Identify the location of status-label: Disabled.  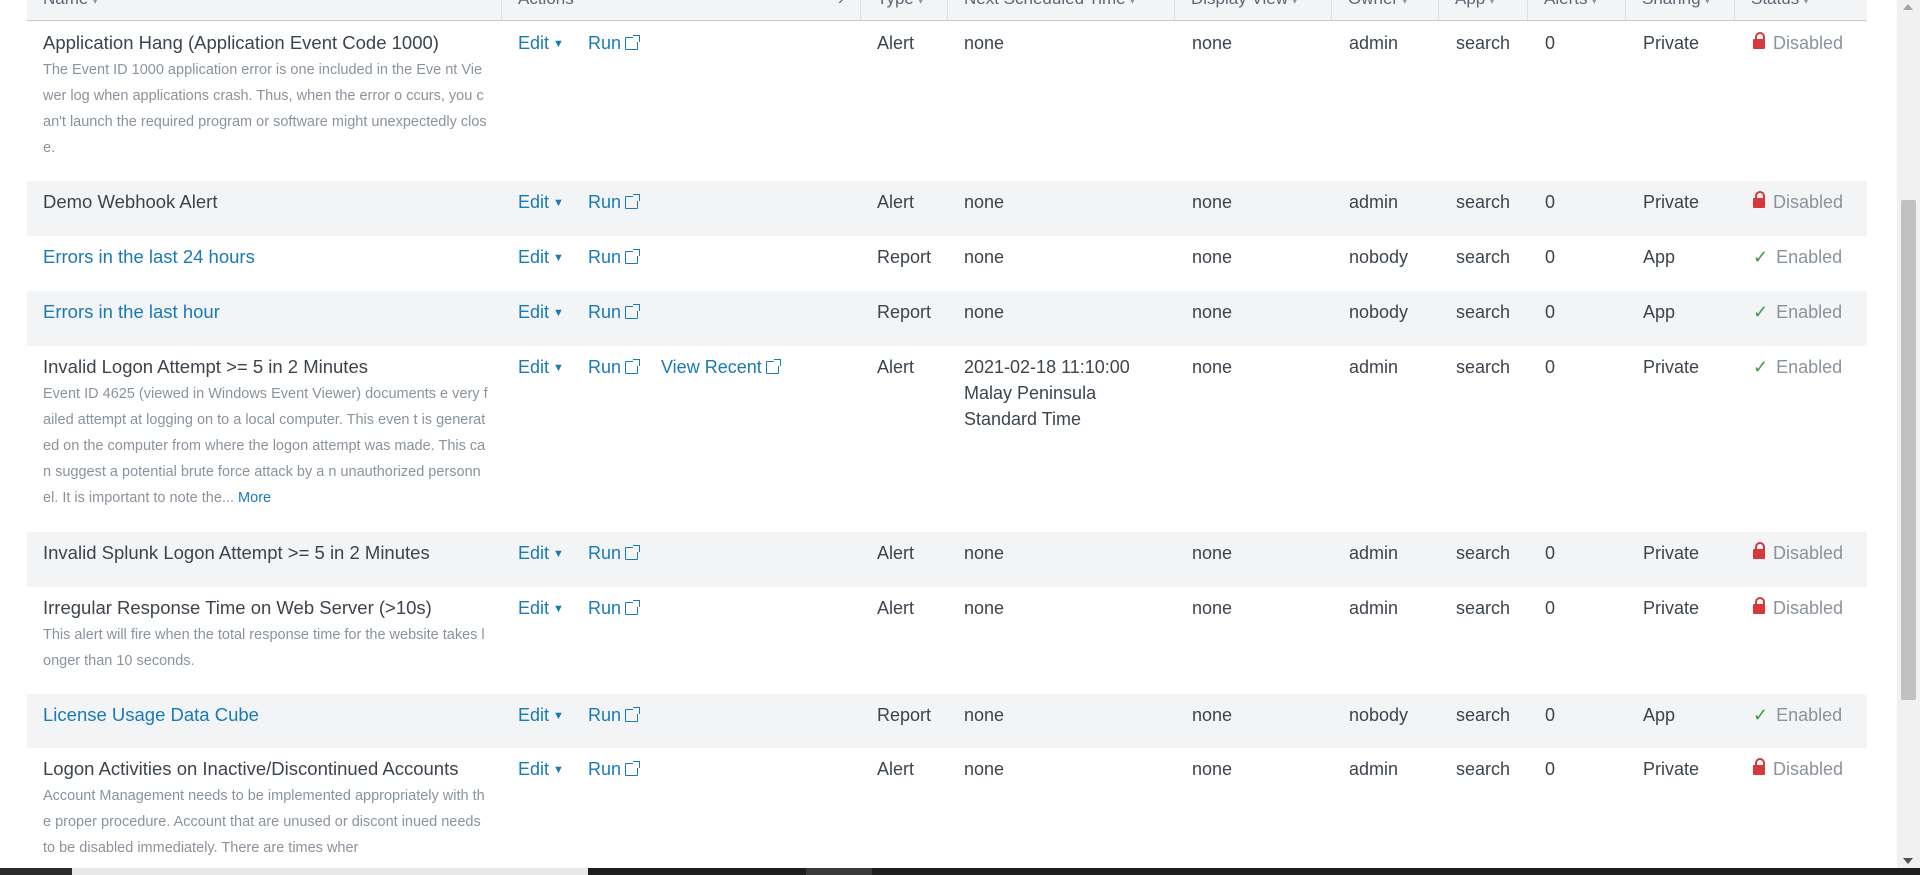
(1808, 43).